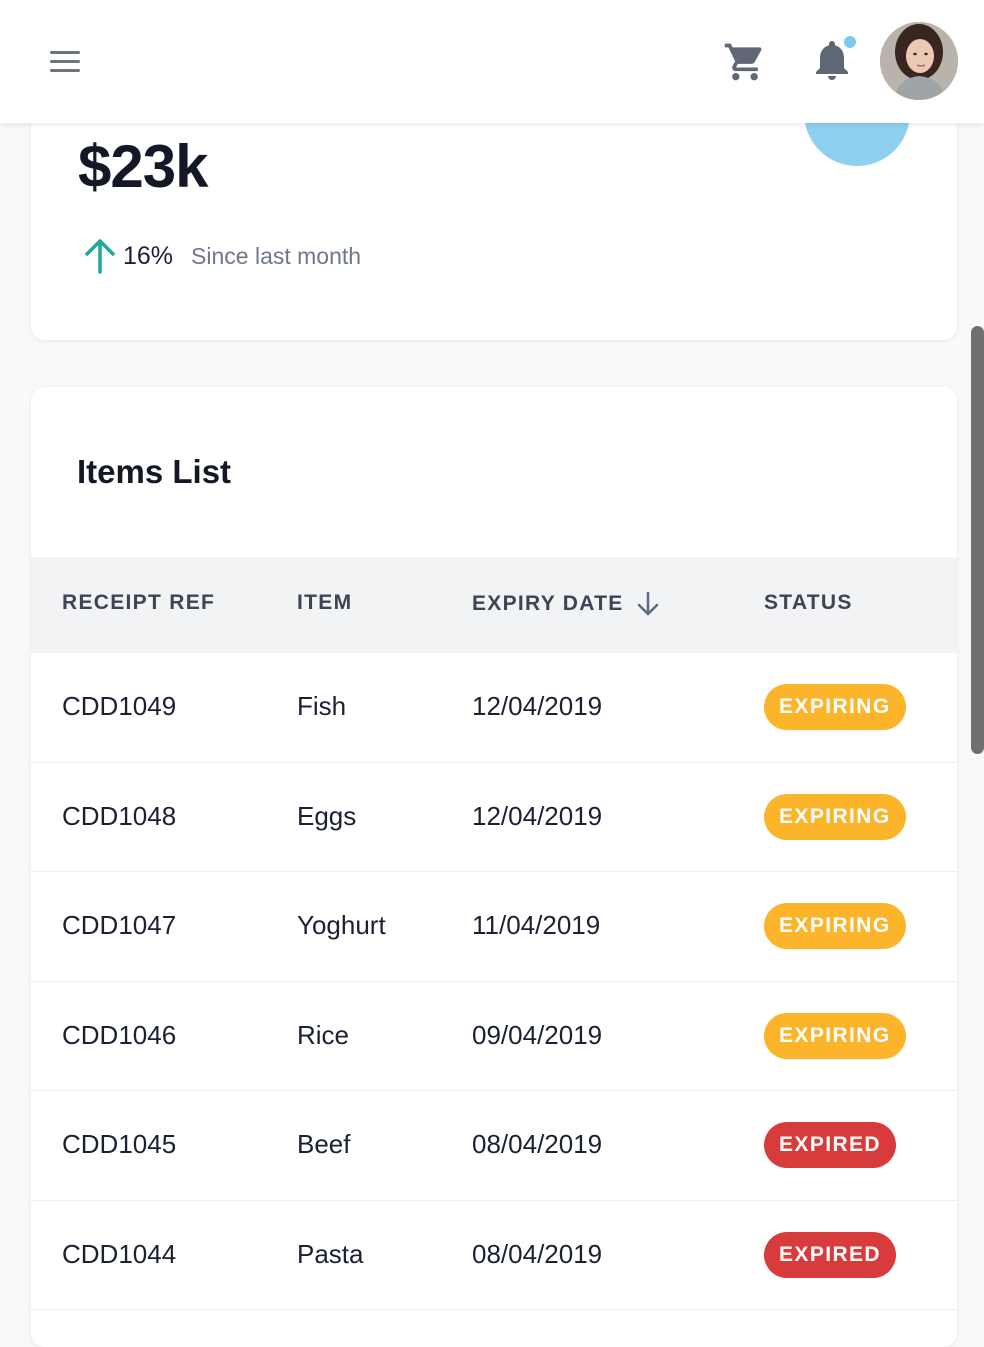 This screenshot has width=984, height=1347. What do you see at coordinates (143, 166) in the screenshot?
I see `stat-value: $23k` at bounding box center [143, 166].